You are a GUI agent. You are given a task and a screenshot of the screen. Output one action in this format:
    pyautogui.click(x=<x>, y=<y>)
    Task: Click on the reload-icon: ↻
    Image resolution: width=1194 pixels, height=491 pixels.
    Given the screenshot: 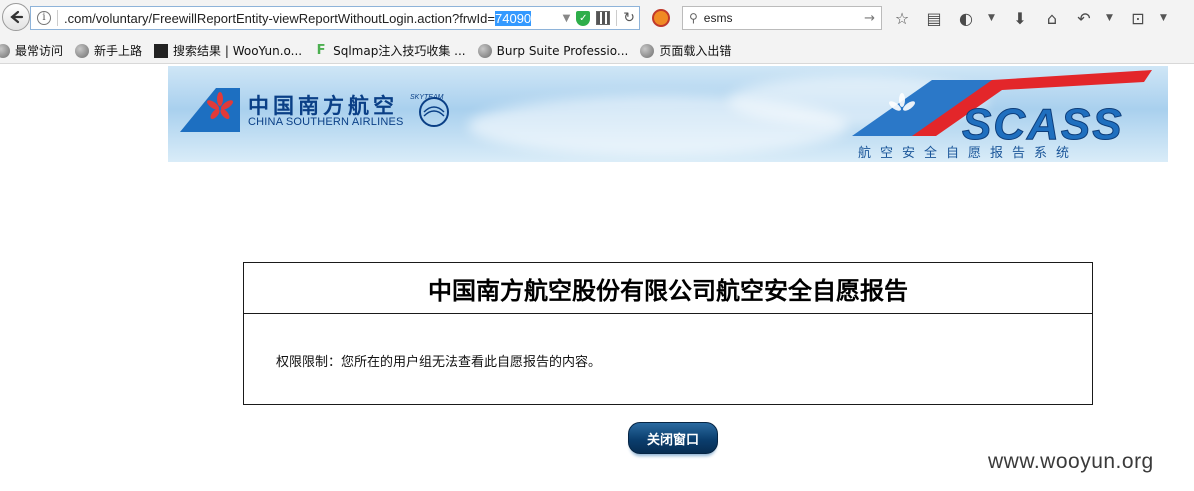 What is the action you would take?
    pyautogui.click(x=625, y=18)
    